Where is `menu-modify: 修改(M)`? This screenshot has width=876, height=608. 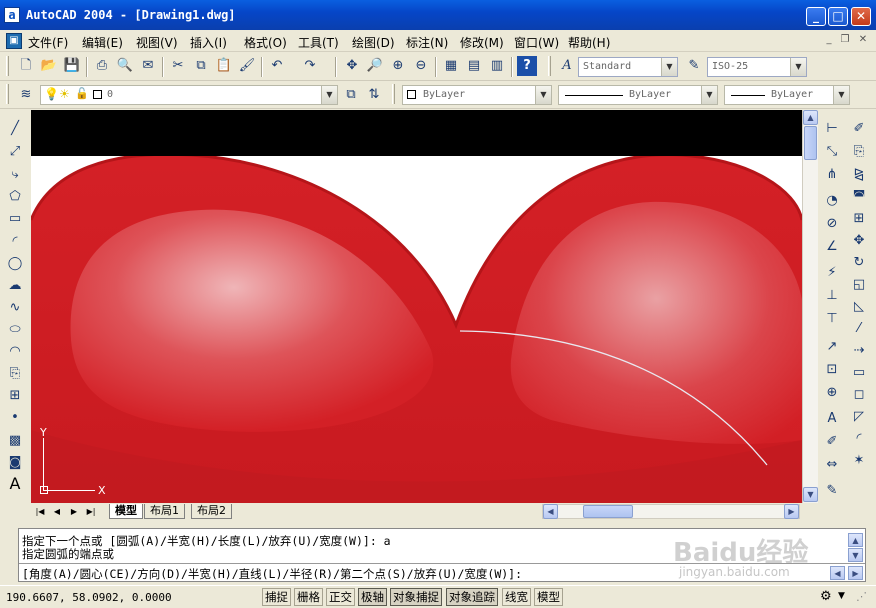 menu-modify: 修改(M) is located at coordinates (482, 42).